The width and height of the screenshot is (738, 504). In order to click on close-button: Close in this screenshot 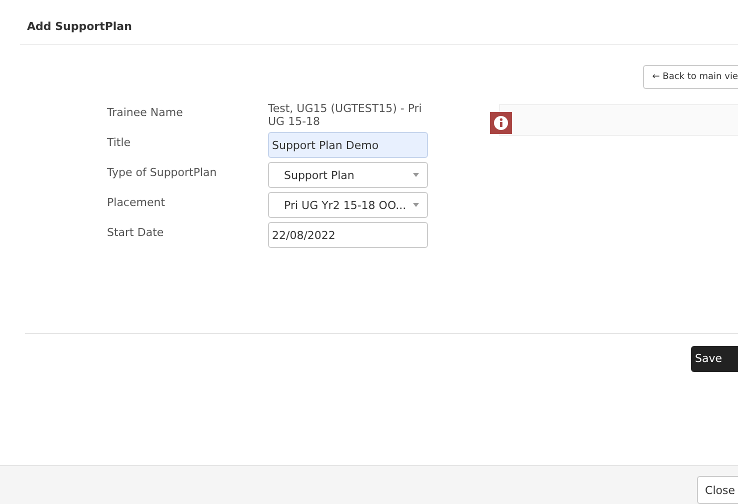, I will do `click(717, 490)`.